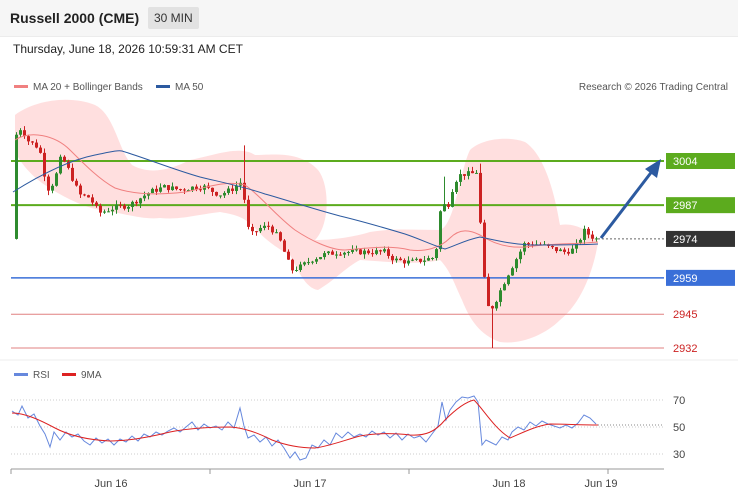 The image size is (738, 500). Describe the element at coordinates (627, 204) in the screenshot. I see `arrow-shaft` at that location.